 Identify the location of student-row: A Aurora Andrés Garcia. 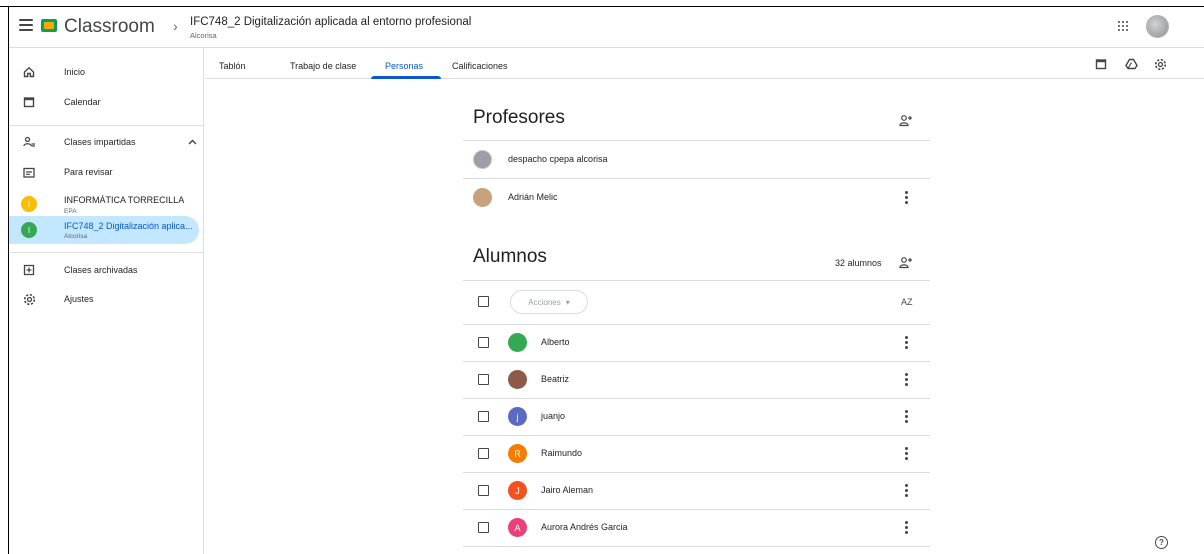
(696, 528).